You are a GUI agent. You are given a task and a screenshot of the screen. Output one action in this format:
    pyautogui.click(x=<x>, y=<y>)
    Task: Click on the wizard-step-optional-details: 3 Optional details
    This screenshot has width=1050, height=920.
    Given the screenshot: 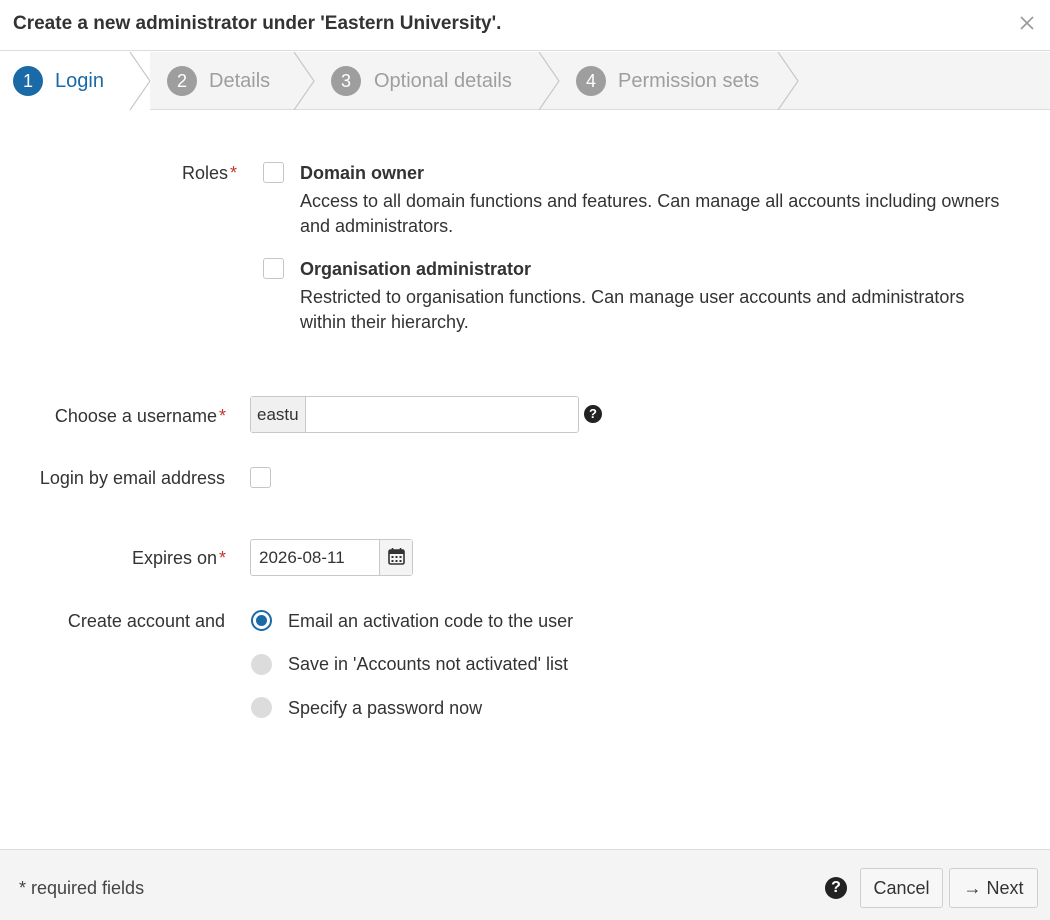 What is the action you would take?
    pyautogui.click(x=431, y=81)
    